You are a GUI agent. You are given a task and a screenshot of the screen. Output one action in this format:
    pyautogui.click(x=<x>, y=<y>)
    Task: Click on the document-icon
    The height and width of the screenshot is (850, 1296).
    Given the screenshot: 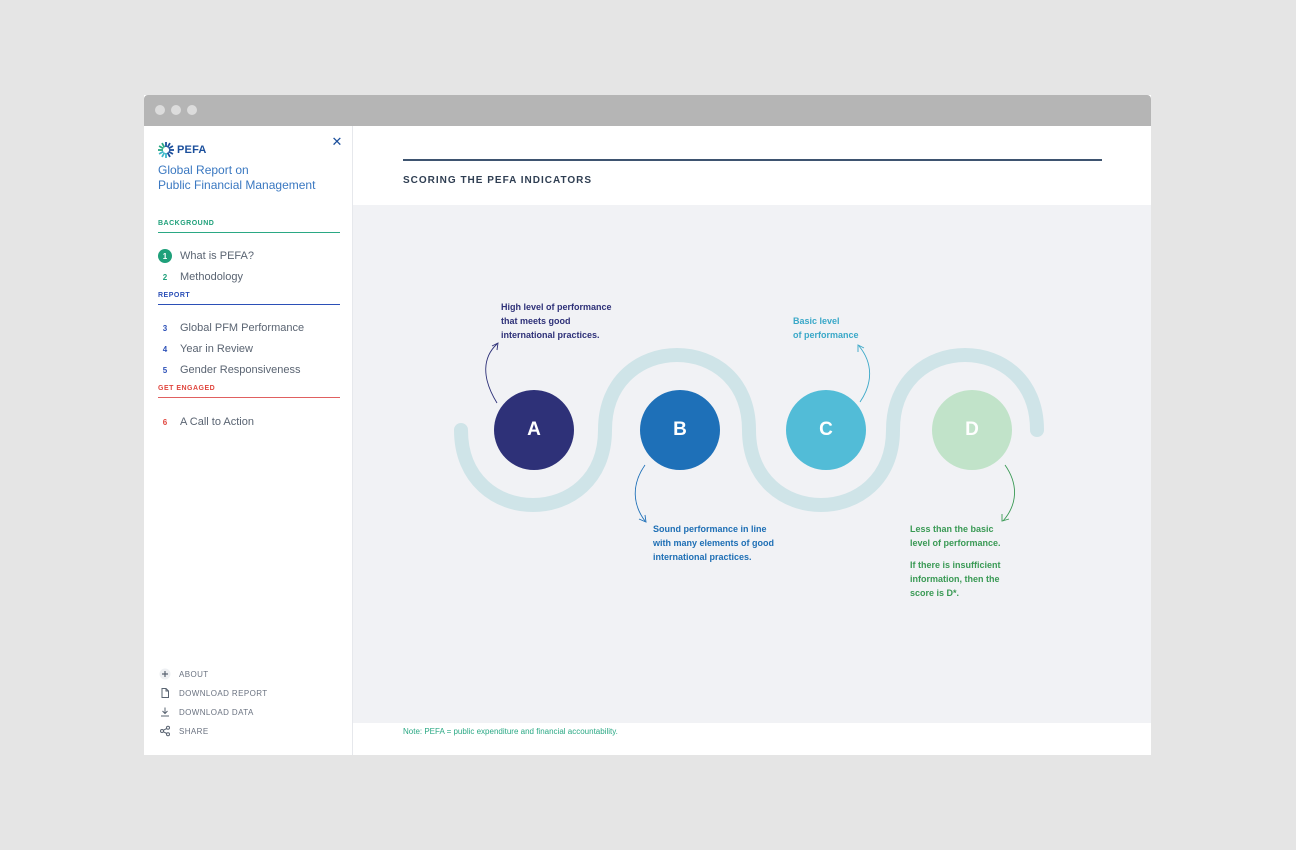 What is the action you would take?
    pyautogui.click(x=165, y=693)
    